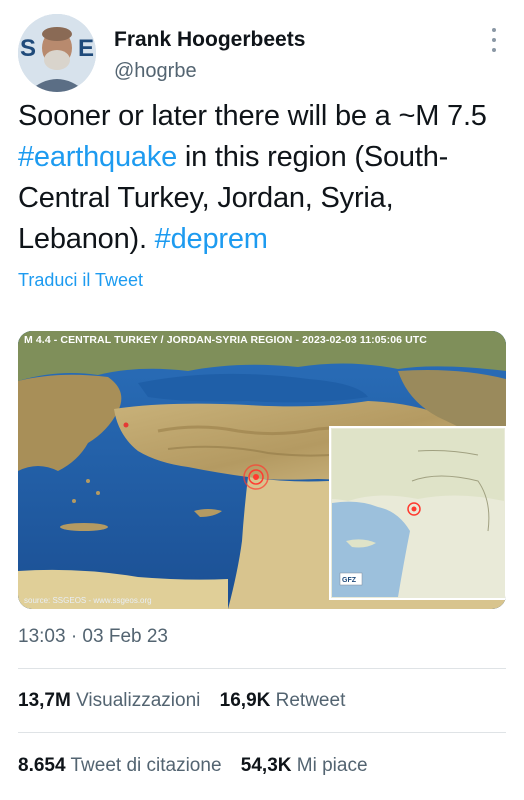 The width and height of the screenshot is (524, 800). I want to click on map-source: source: SSGEOS - www.ssgeos.org, so click(88, 600).